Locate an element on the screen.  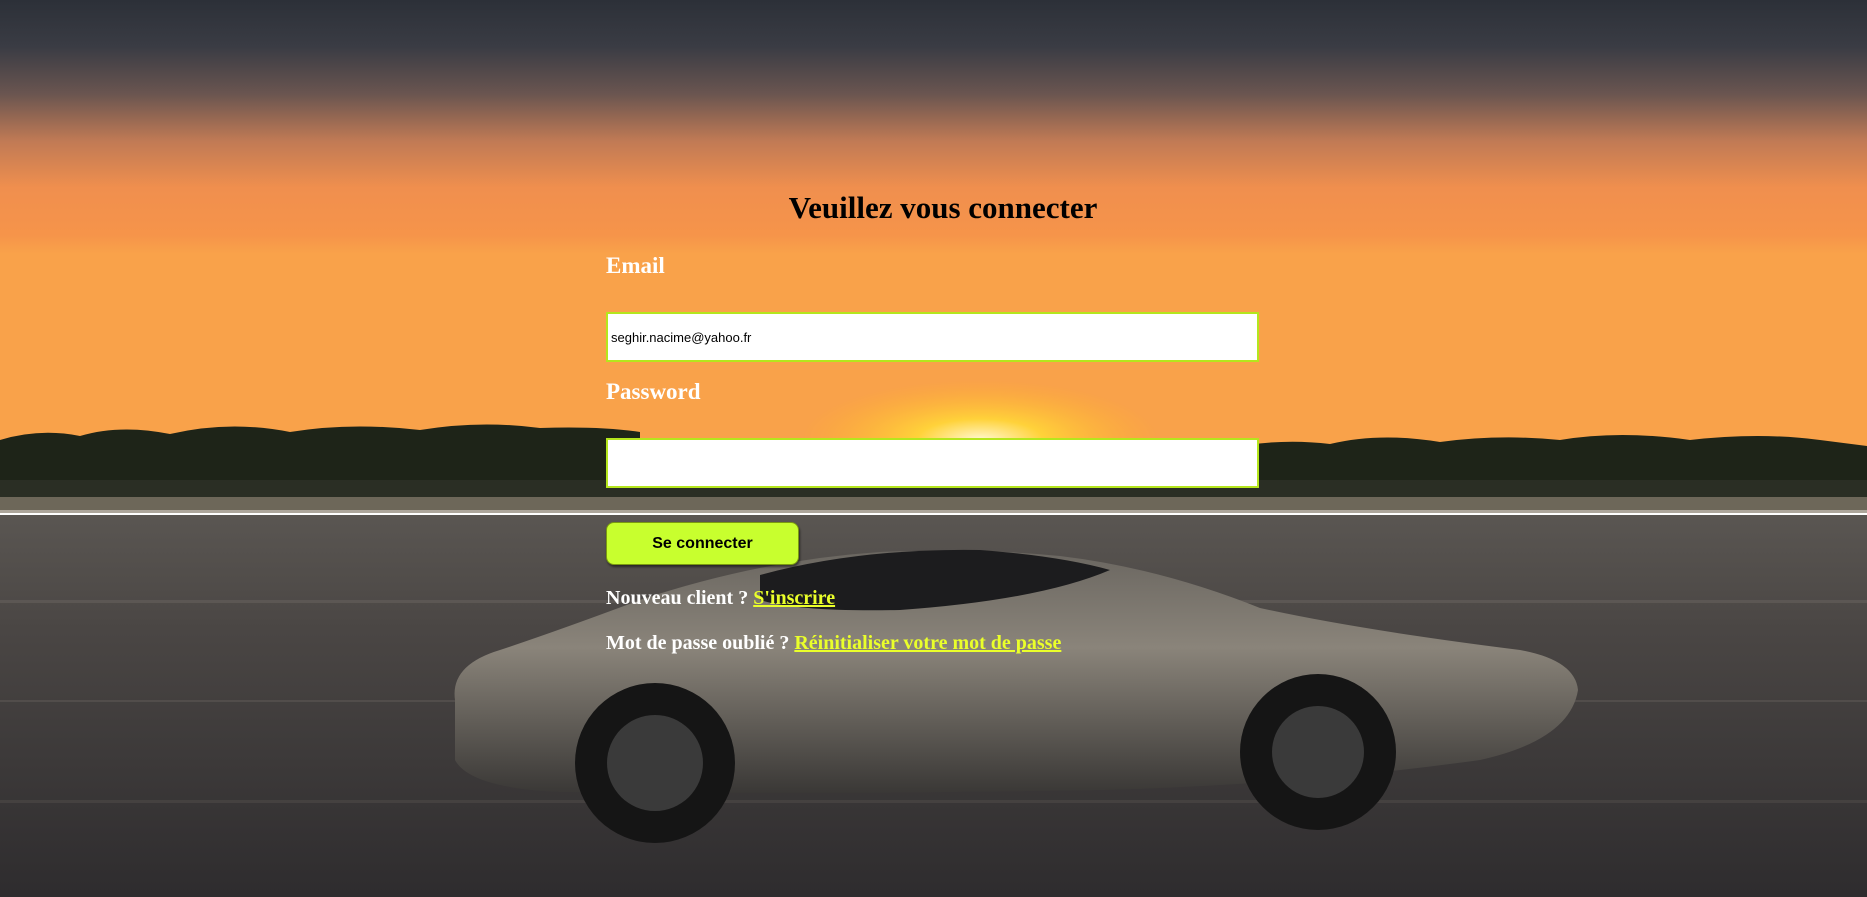
email-field is located at coordinates (932, 337).